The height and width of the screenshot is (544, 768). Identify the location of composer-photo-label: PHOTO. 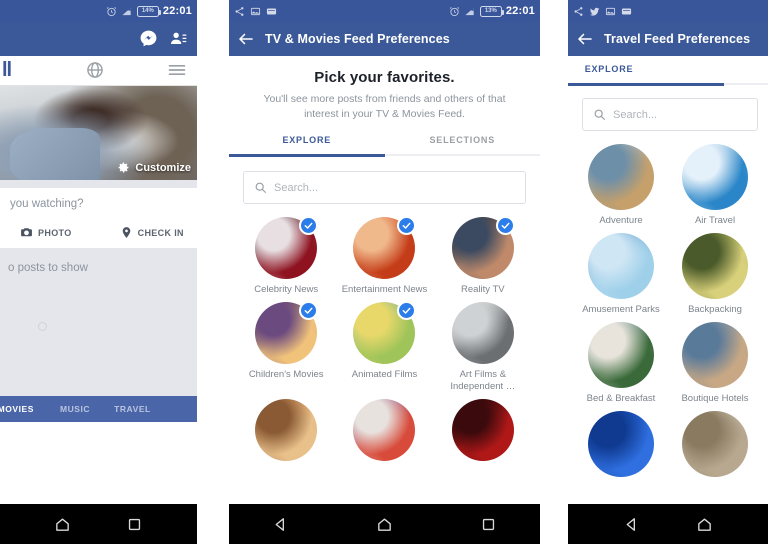
(55, 232).